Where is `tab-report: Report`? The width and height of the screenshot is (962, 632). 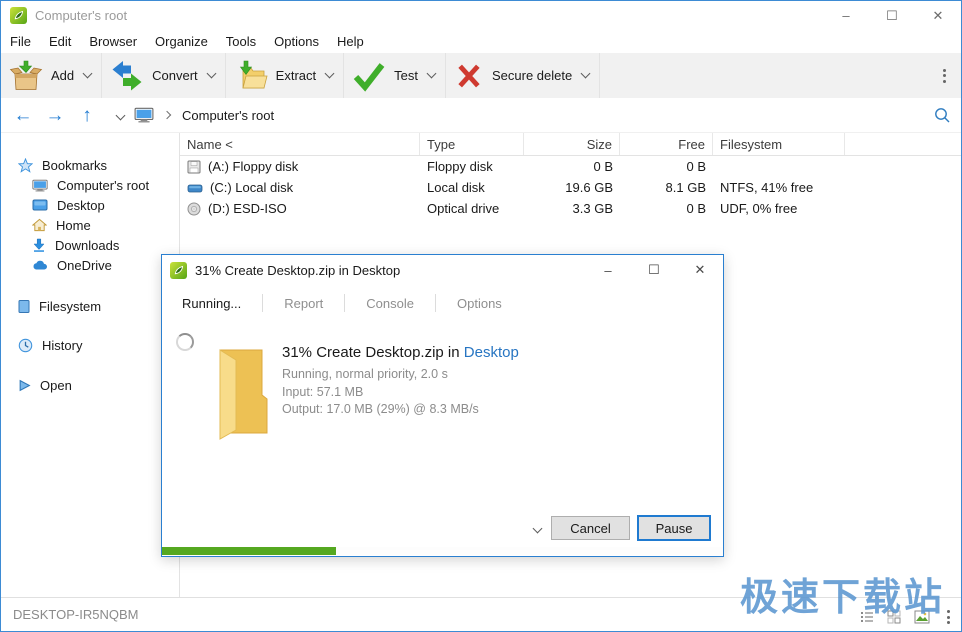
tab-report: Report is located at coordinates (303, 303).